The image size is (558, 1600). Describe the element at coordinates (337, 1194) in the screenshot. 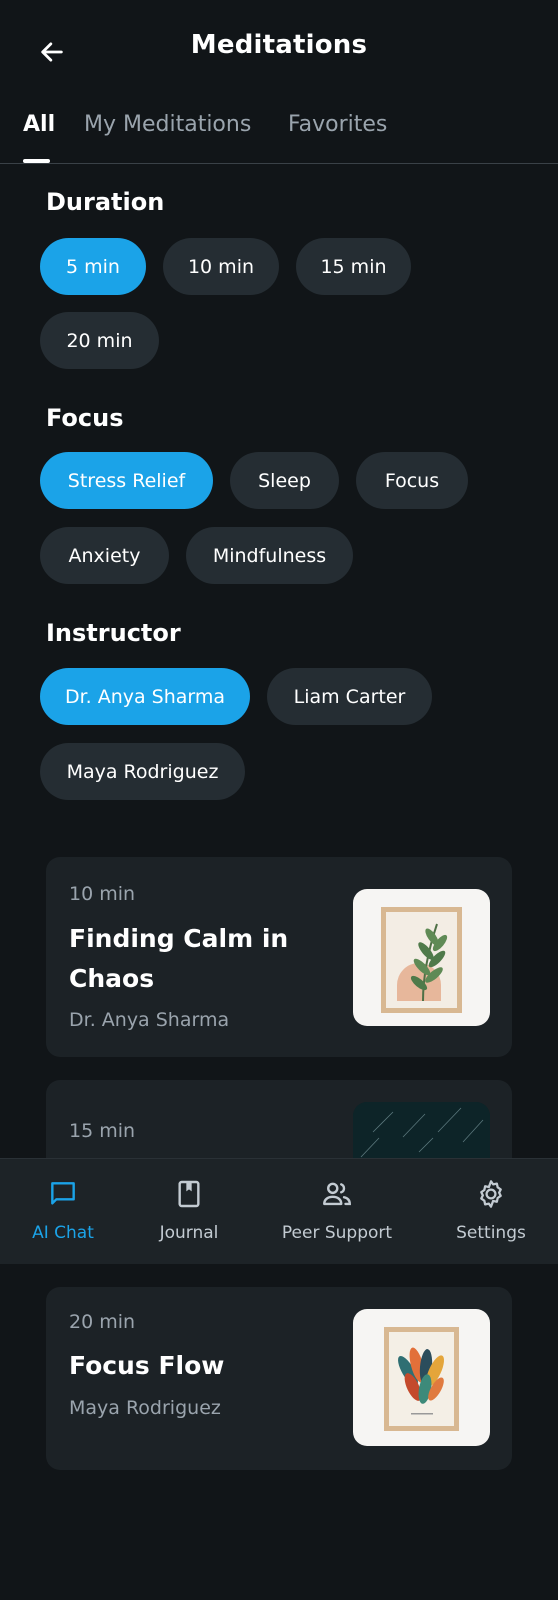

I see `people-icon` at that location.